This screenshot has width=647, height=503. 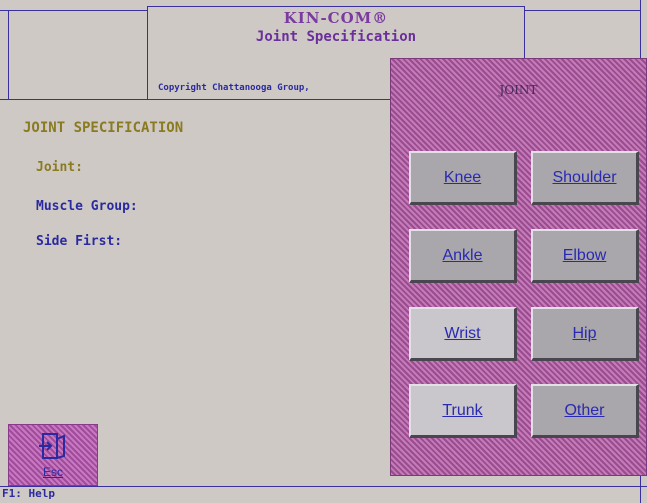 What do you see at coordinates (87, 206) in the screenshot?
I see `muscle-group-label: Muscle Group:` at bounding box center [87, 206].